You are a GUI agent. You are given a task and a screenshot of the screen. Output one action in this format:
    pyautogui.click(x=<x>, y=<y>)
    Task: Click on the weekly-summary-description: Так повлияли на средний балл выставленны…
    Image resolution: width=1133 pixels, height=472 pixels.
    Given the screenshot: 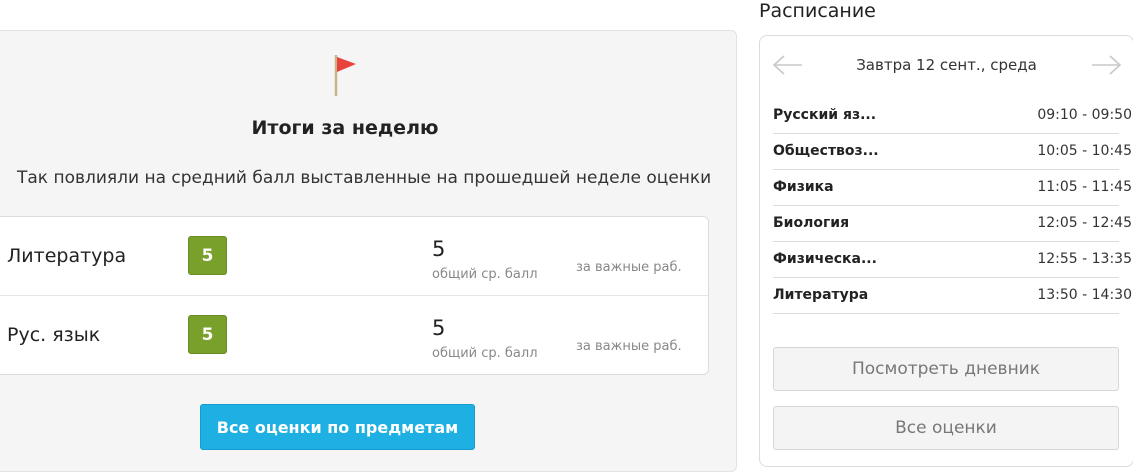 What is the action you would take?
    pyautogui.click(x=364, y=178)
    